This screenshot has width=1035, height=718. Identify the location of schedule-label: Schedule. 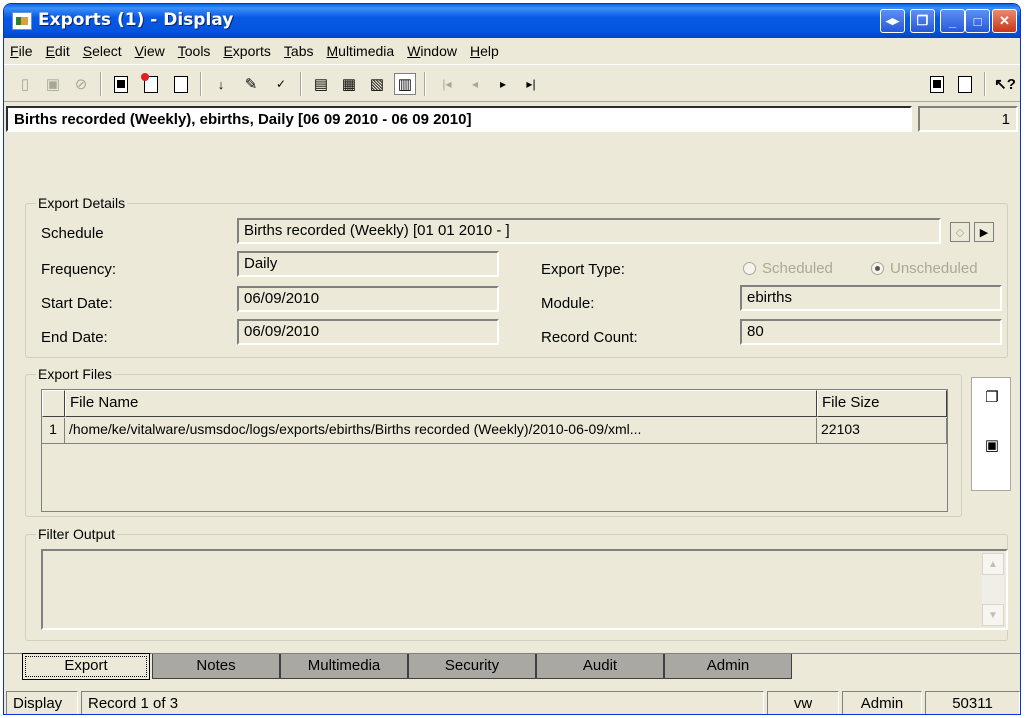
(72, 233).